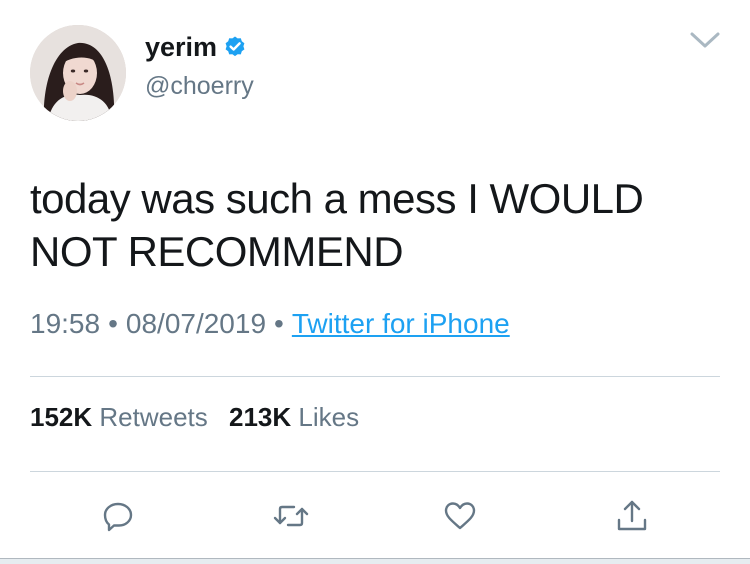 The height and width of the screenshot is (564, 750). Describe the element at coordinates (375, 561) in the screenshot. I see `bottom-edge` at that location.